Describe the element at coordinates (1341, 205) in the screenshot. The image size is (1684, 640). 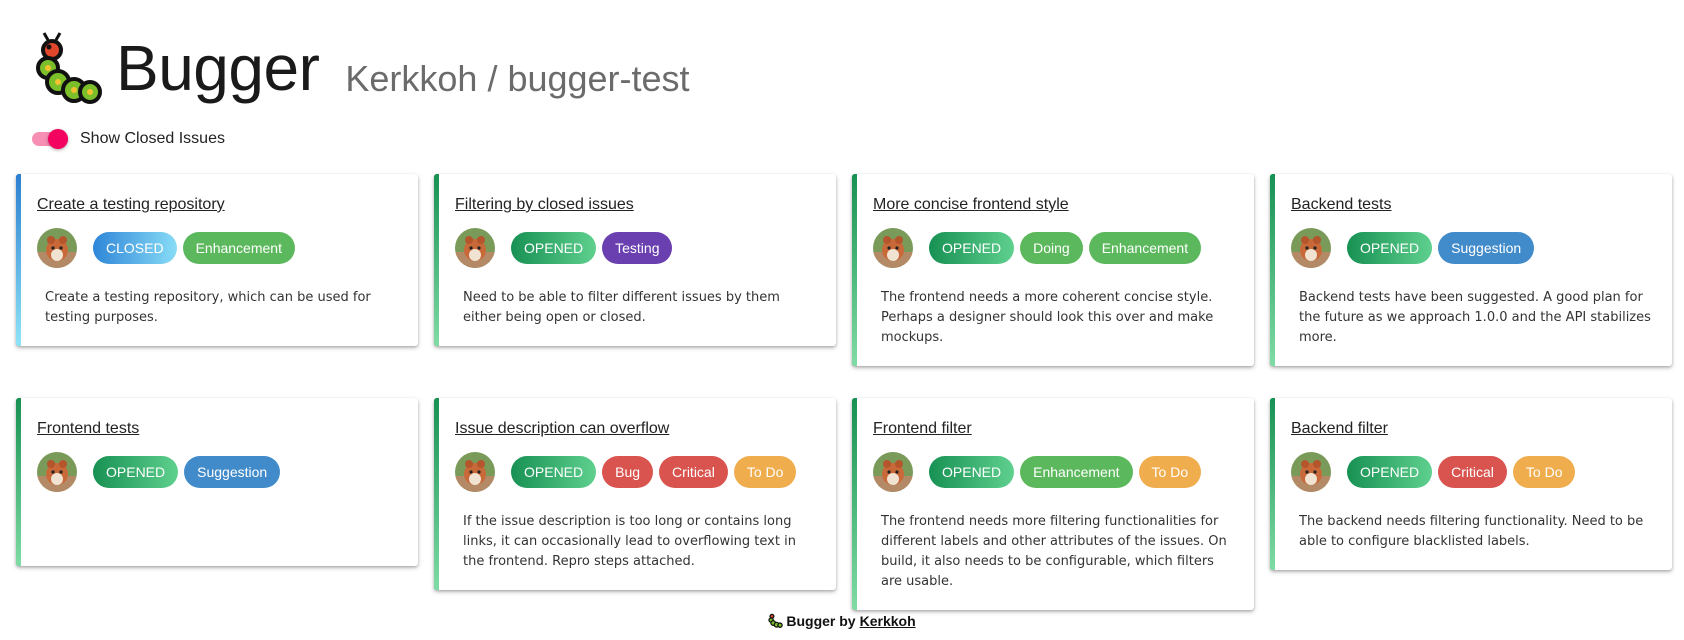
I see `issue-title-link: Backend tests` at that location.